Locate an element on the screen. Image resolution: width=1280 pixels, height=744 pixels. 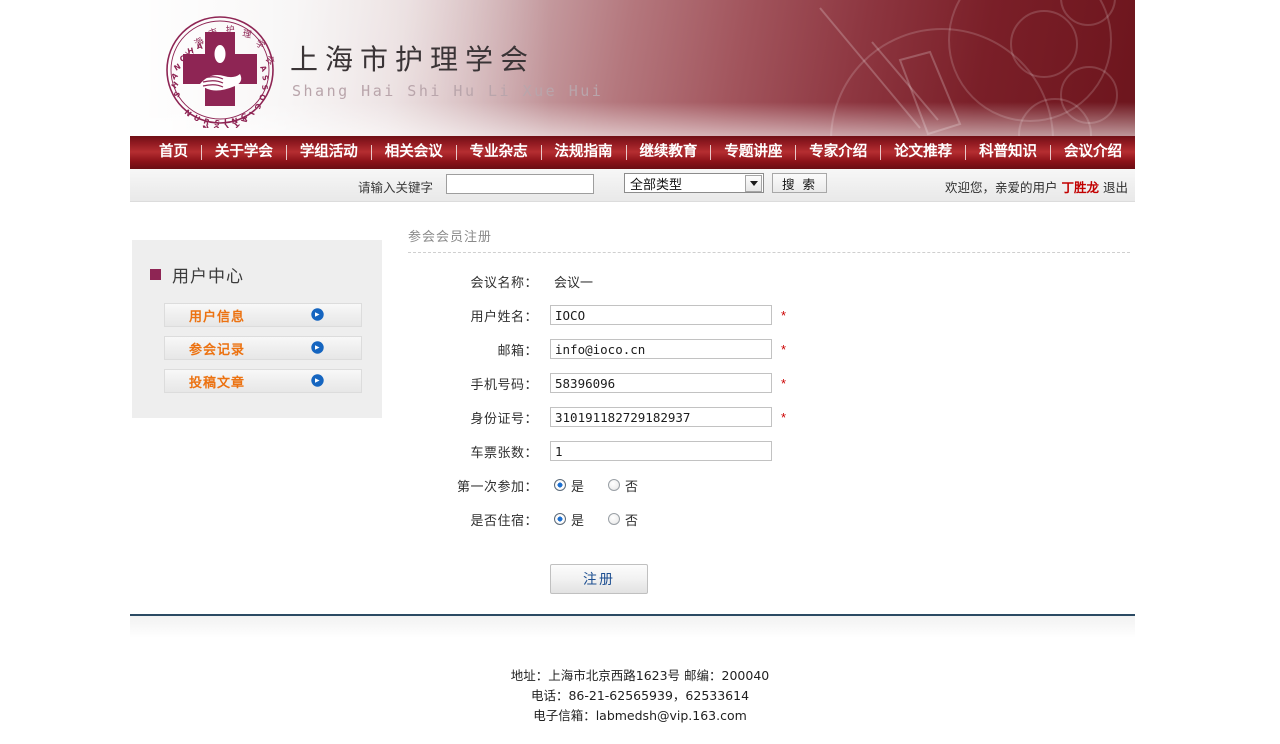
svg-text: I is located at coordinates (225, 122).